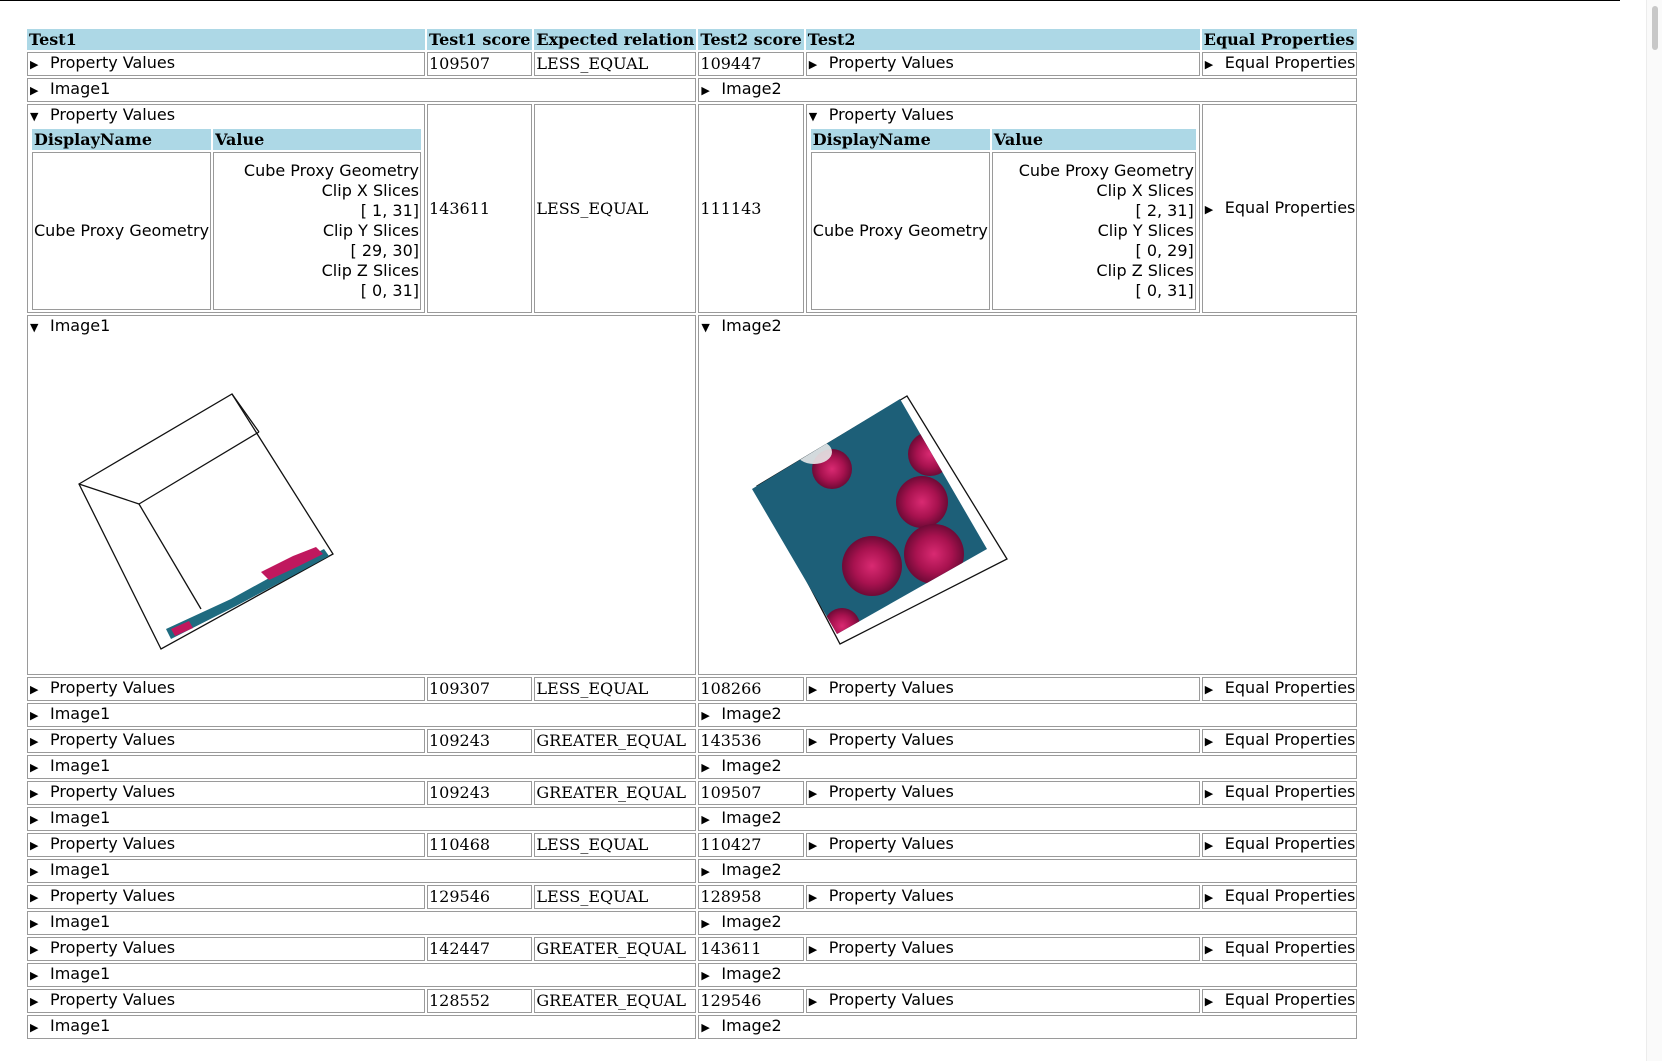  Describe the element at coordinates (480, 845) in the screenshot. I see `test1-score: 110468` at that location.